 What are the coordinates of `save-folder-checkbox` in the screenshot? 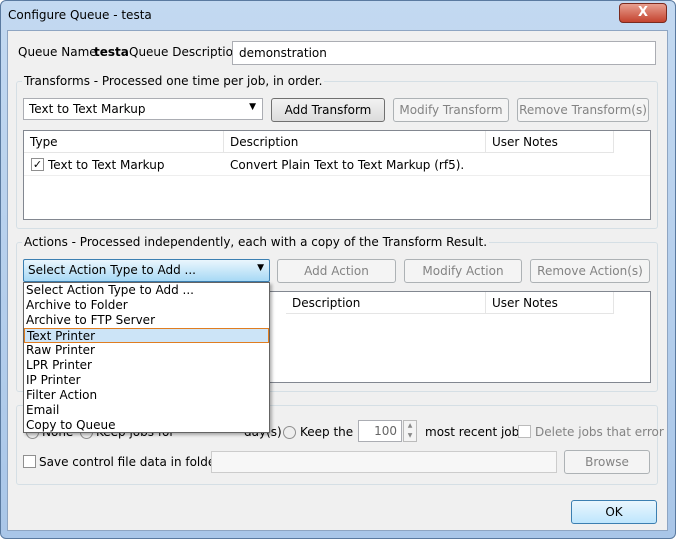 It's located at (29, 461).